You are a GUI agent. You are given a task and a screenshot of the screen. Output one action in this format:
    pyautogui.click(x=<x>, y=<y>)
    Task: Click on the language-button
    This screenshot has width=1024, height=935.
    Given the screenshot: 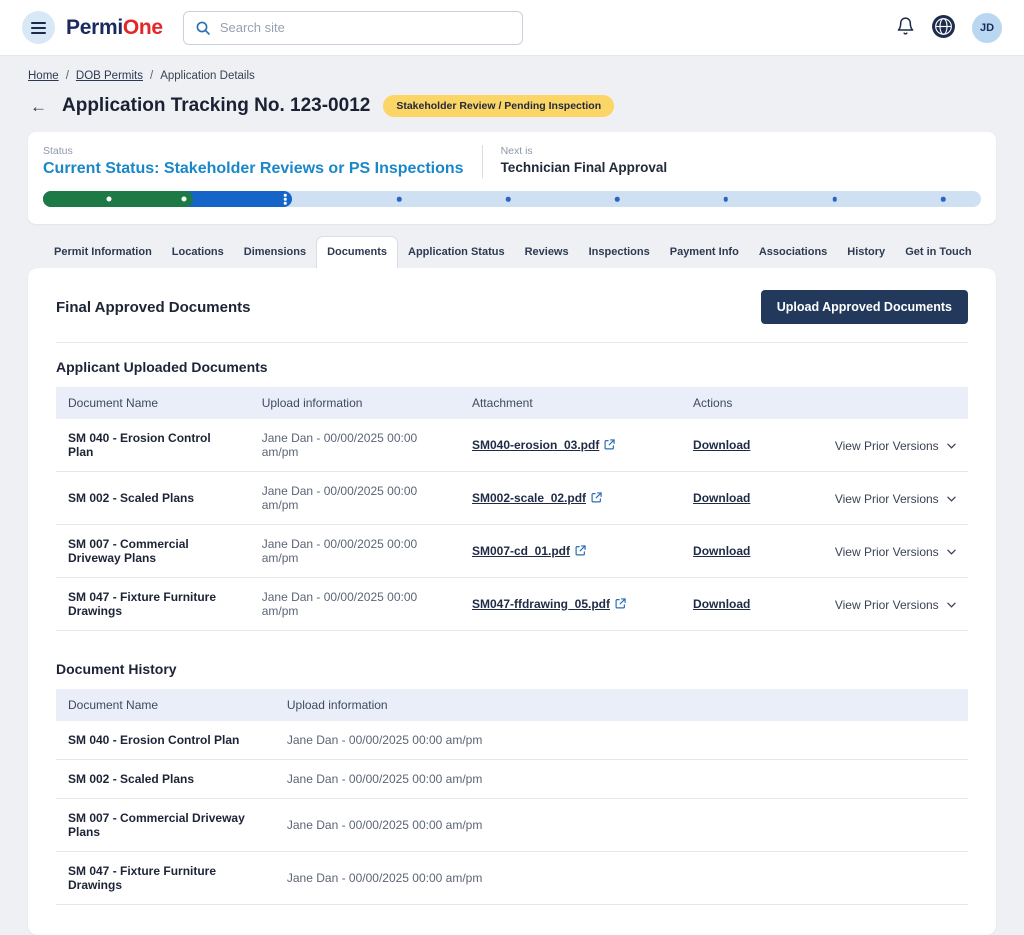 What is the action you would take?
    pyautogui.click(x=943, y=28)
    